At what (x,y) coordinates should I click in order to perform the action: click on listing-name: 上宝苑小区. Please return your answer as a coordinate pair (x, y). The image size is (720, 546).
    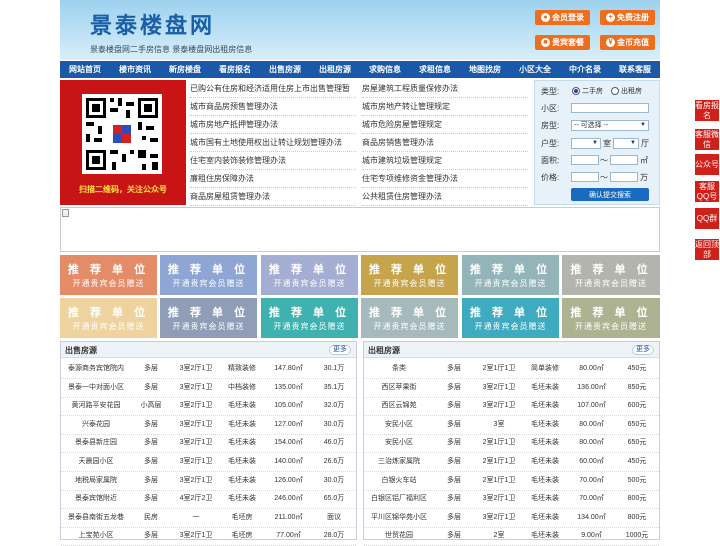
    Looking at the image, I should click on (96, 536).